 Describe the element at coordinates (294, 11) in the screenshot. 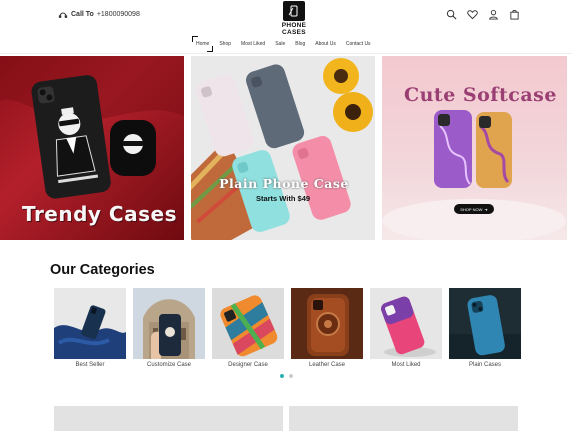

I see `logo-mark-icon` at that location.